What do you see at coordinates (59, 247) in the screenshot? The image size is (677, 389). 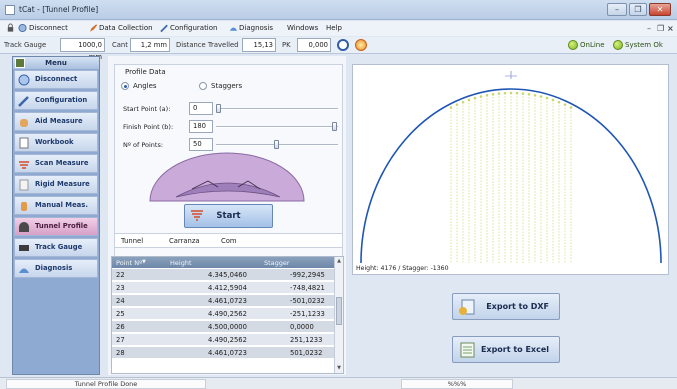 I see `sidebar-item-label: Track Gauge` at bounding box center [59, 247].